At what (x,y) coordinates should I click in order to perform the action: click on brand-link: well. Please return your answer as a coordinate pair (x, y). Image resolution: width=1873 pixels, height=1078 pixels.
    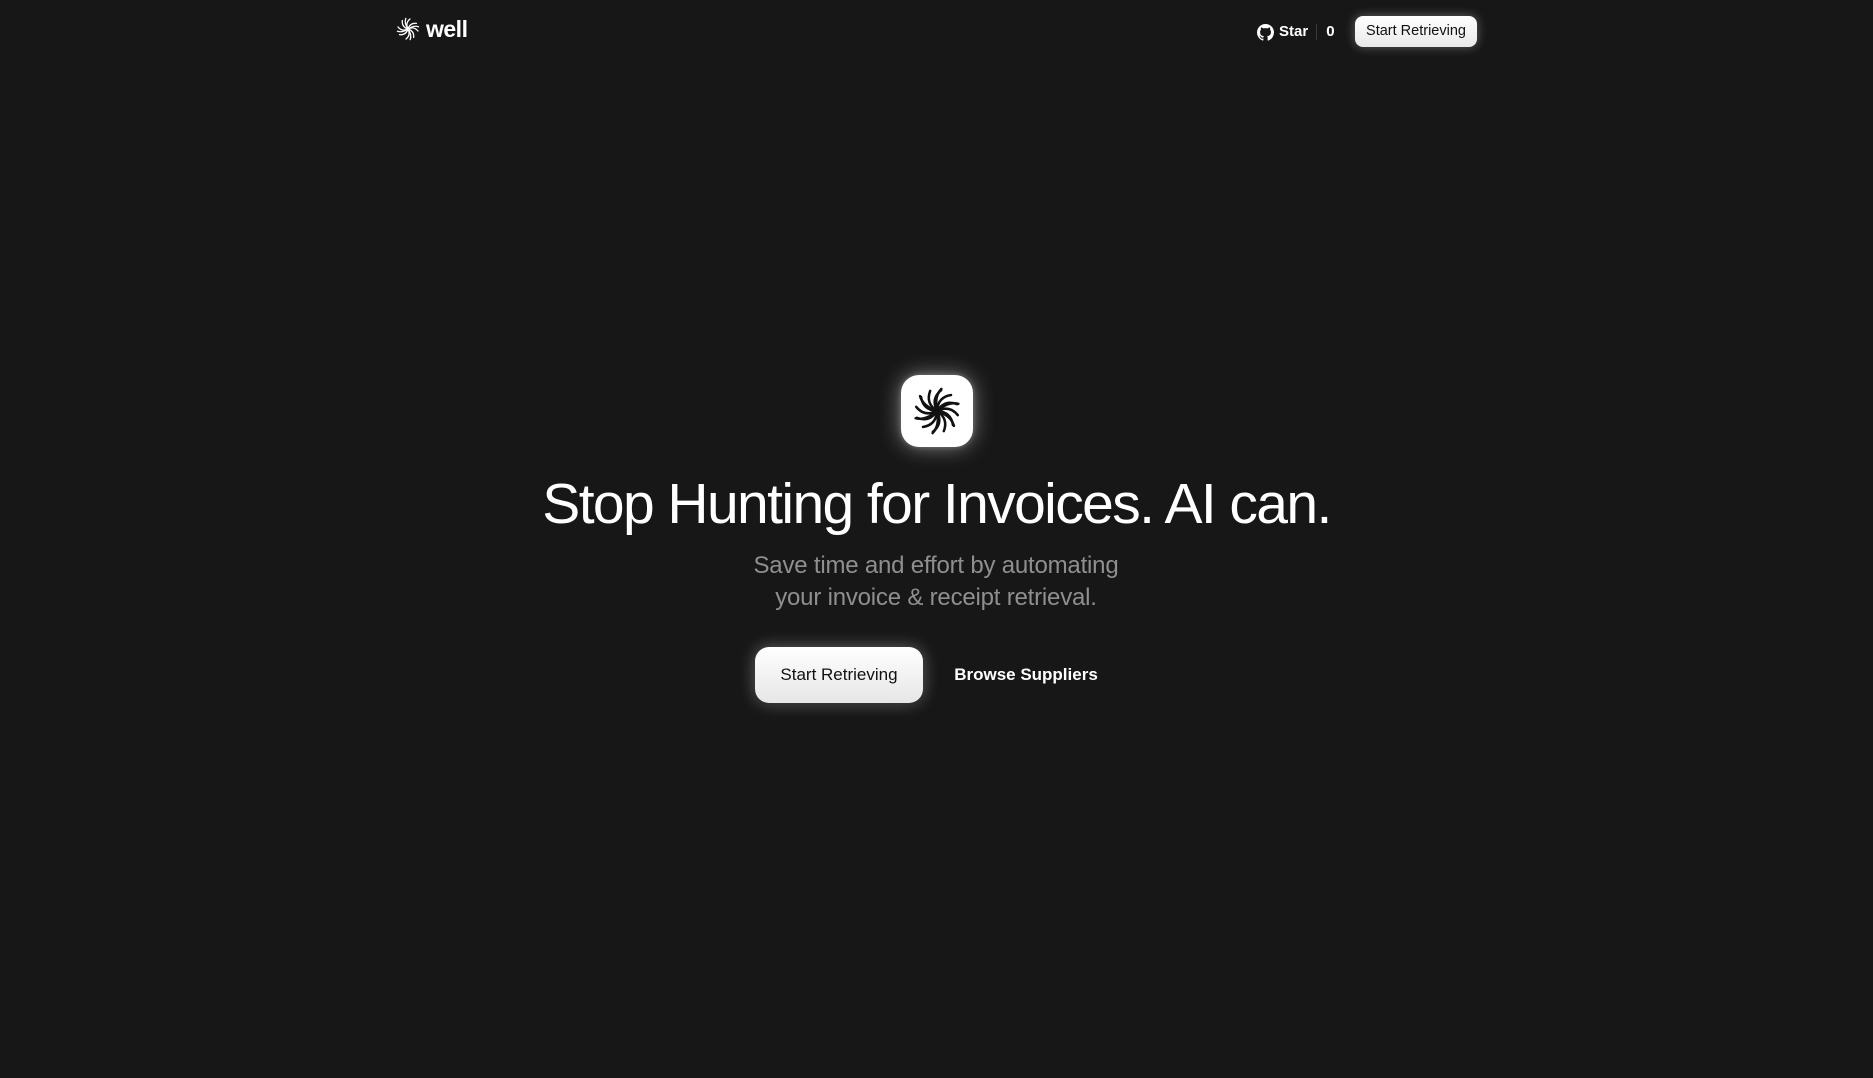
    Looking at the image, I should click on (432, 29).